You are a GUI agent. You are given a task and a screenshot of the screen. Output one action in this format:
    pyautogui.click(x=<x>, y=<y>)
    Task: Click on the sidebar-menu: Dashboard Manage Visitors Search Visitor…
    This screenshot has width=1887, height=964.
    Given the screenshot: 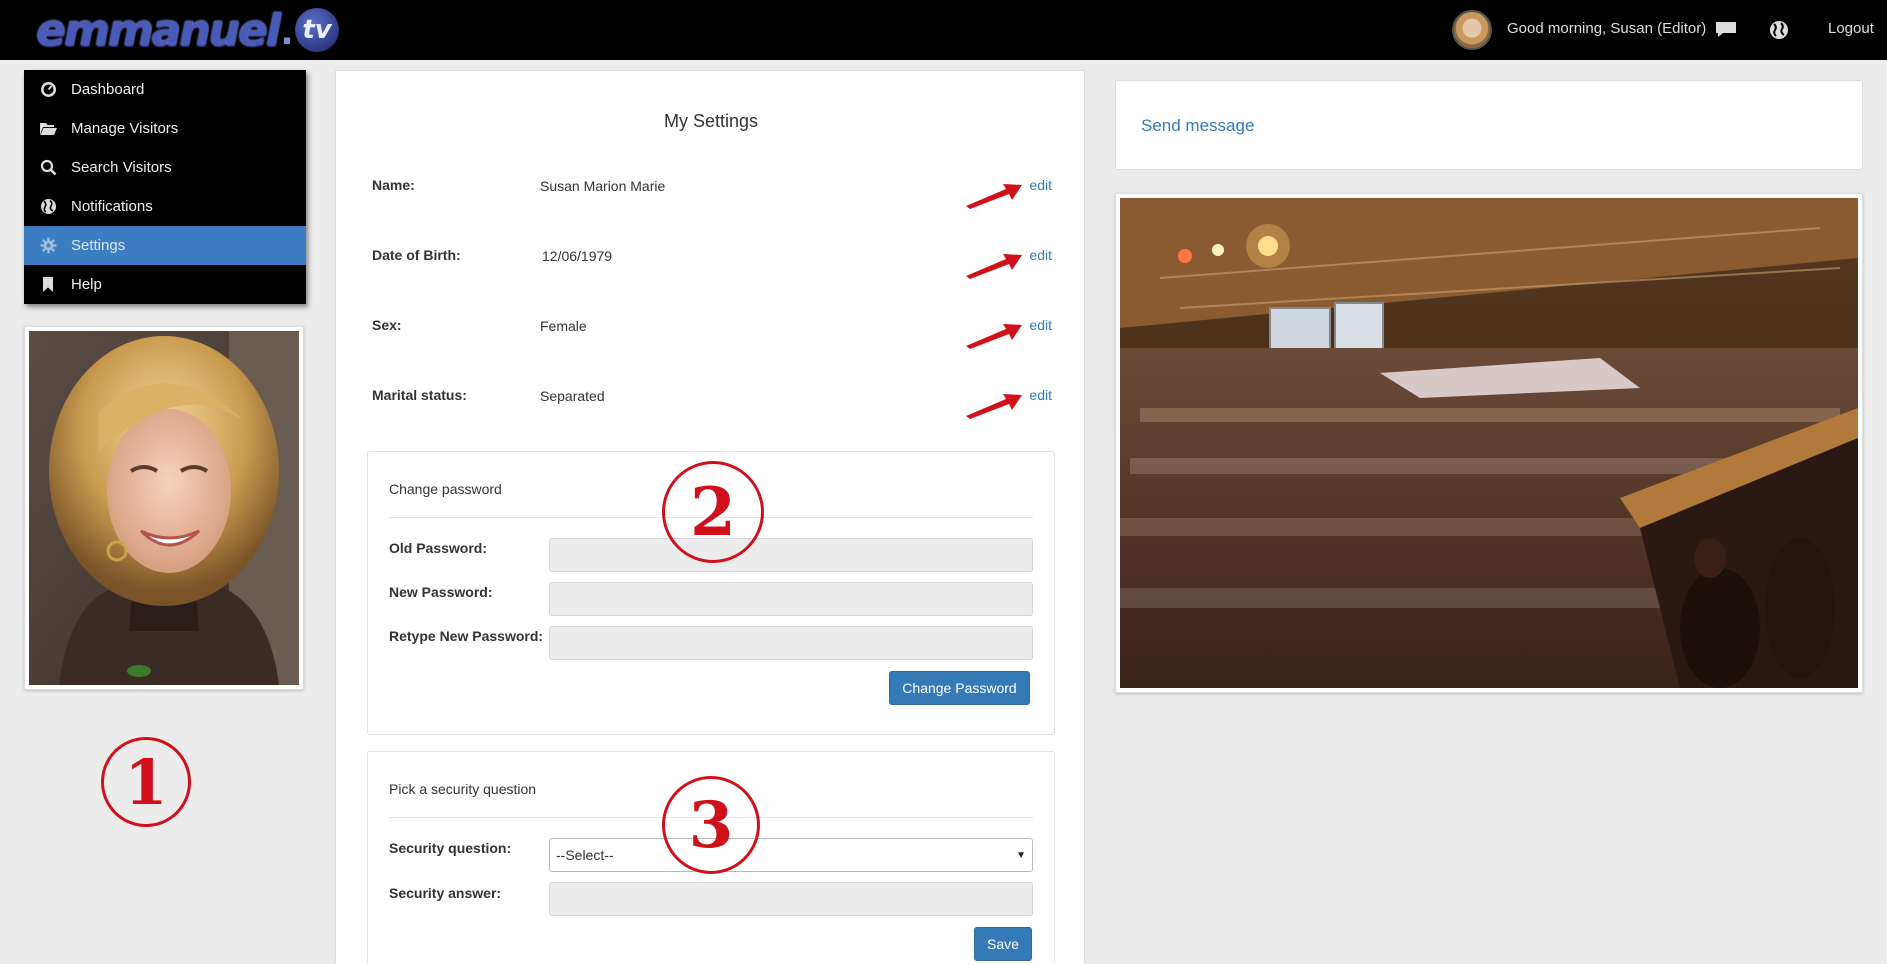 What is the action you would take?
    pyautogui.click(x=165, y=187)
    